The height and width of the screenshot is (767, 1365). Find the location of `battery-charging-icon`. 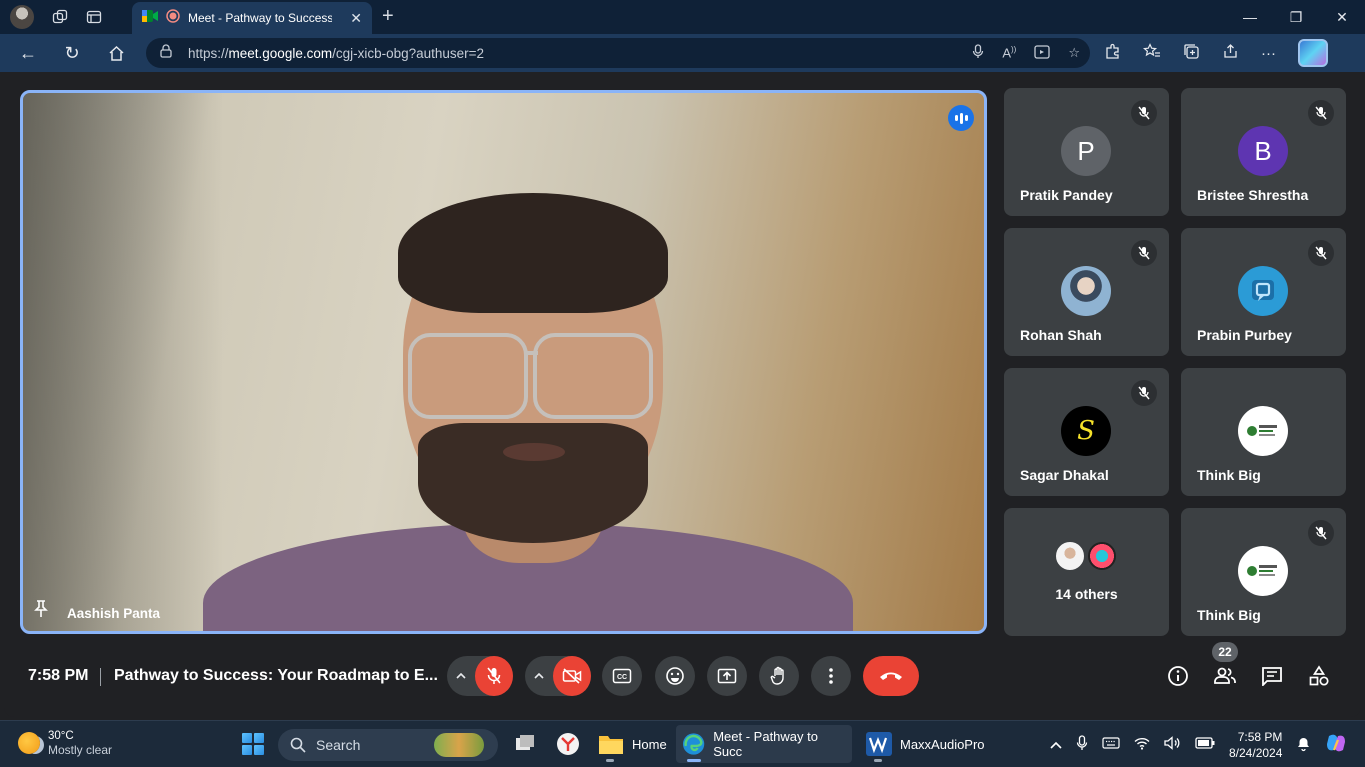

battery-charging-icon is located at coordinates (1205, 744).